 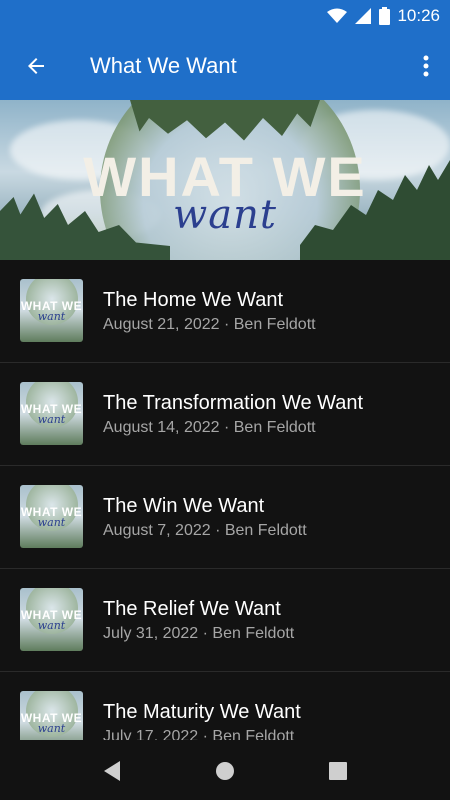 I want to click on sermon-title: The Relief We Want, so click(x=192, y=609).